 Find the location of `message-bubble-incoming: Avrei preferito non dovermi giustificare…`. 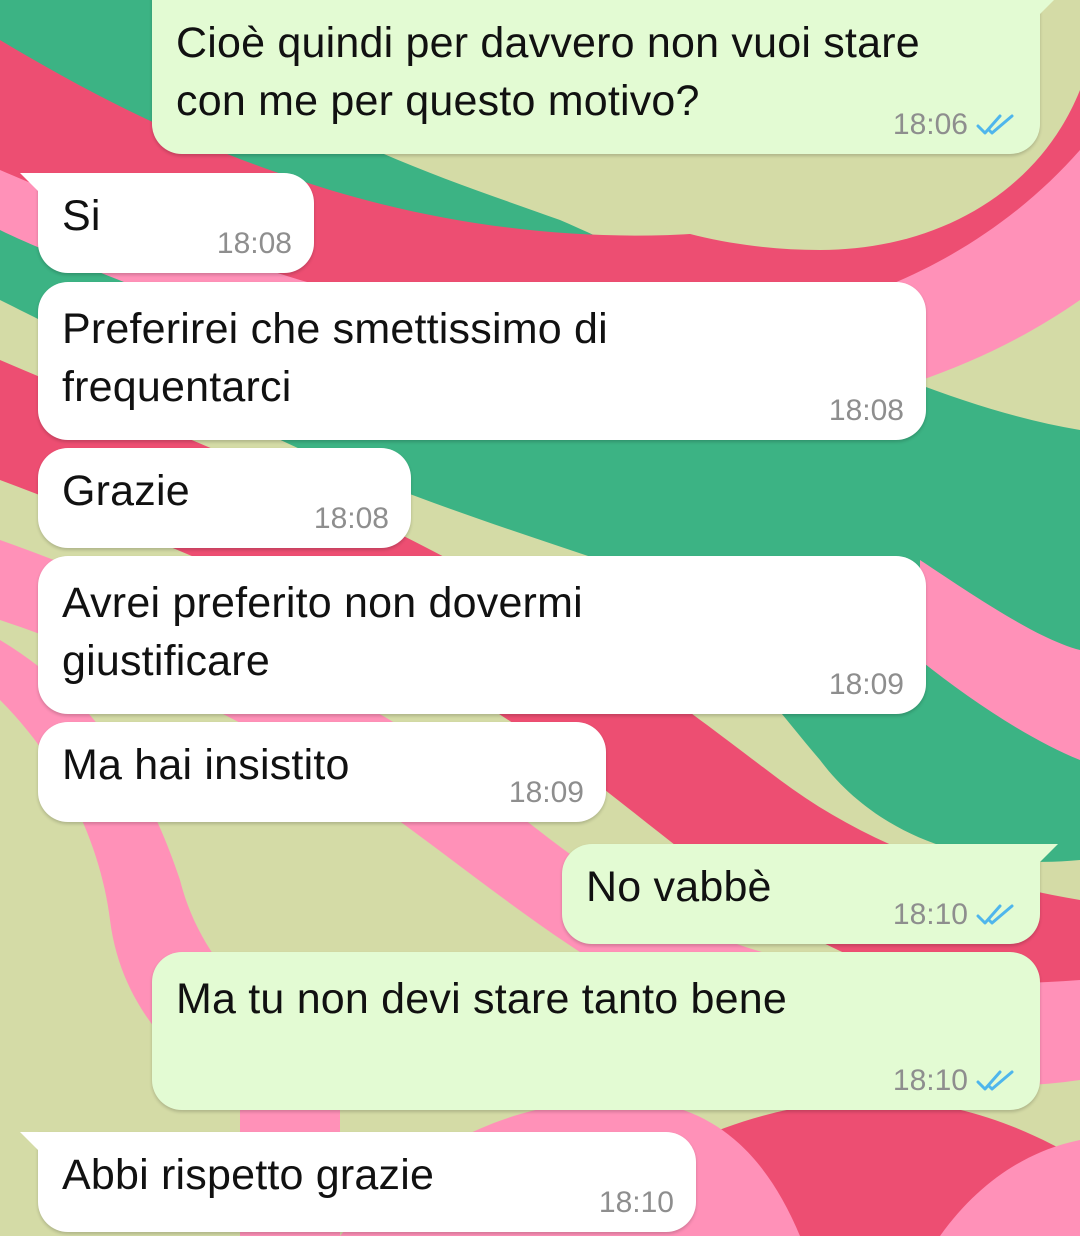

message-bubble-incoming: Avrei preferito non dovermi giustificare… is located at coordinates (482, 635).